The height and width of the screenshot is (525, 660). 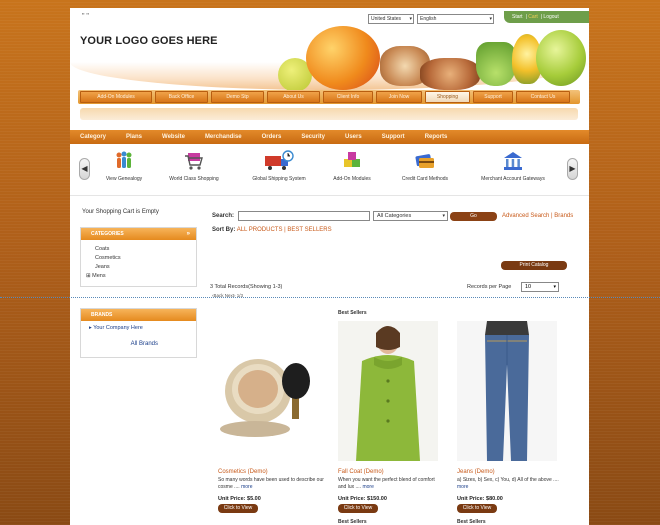 I want to click on go-button: Go, so click(x=473, y=216).